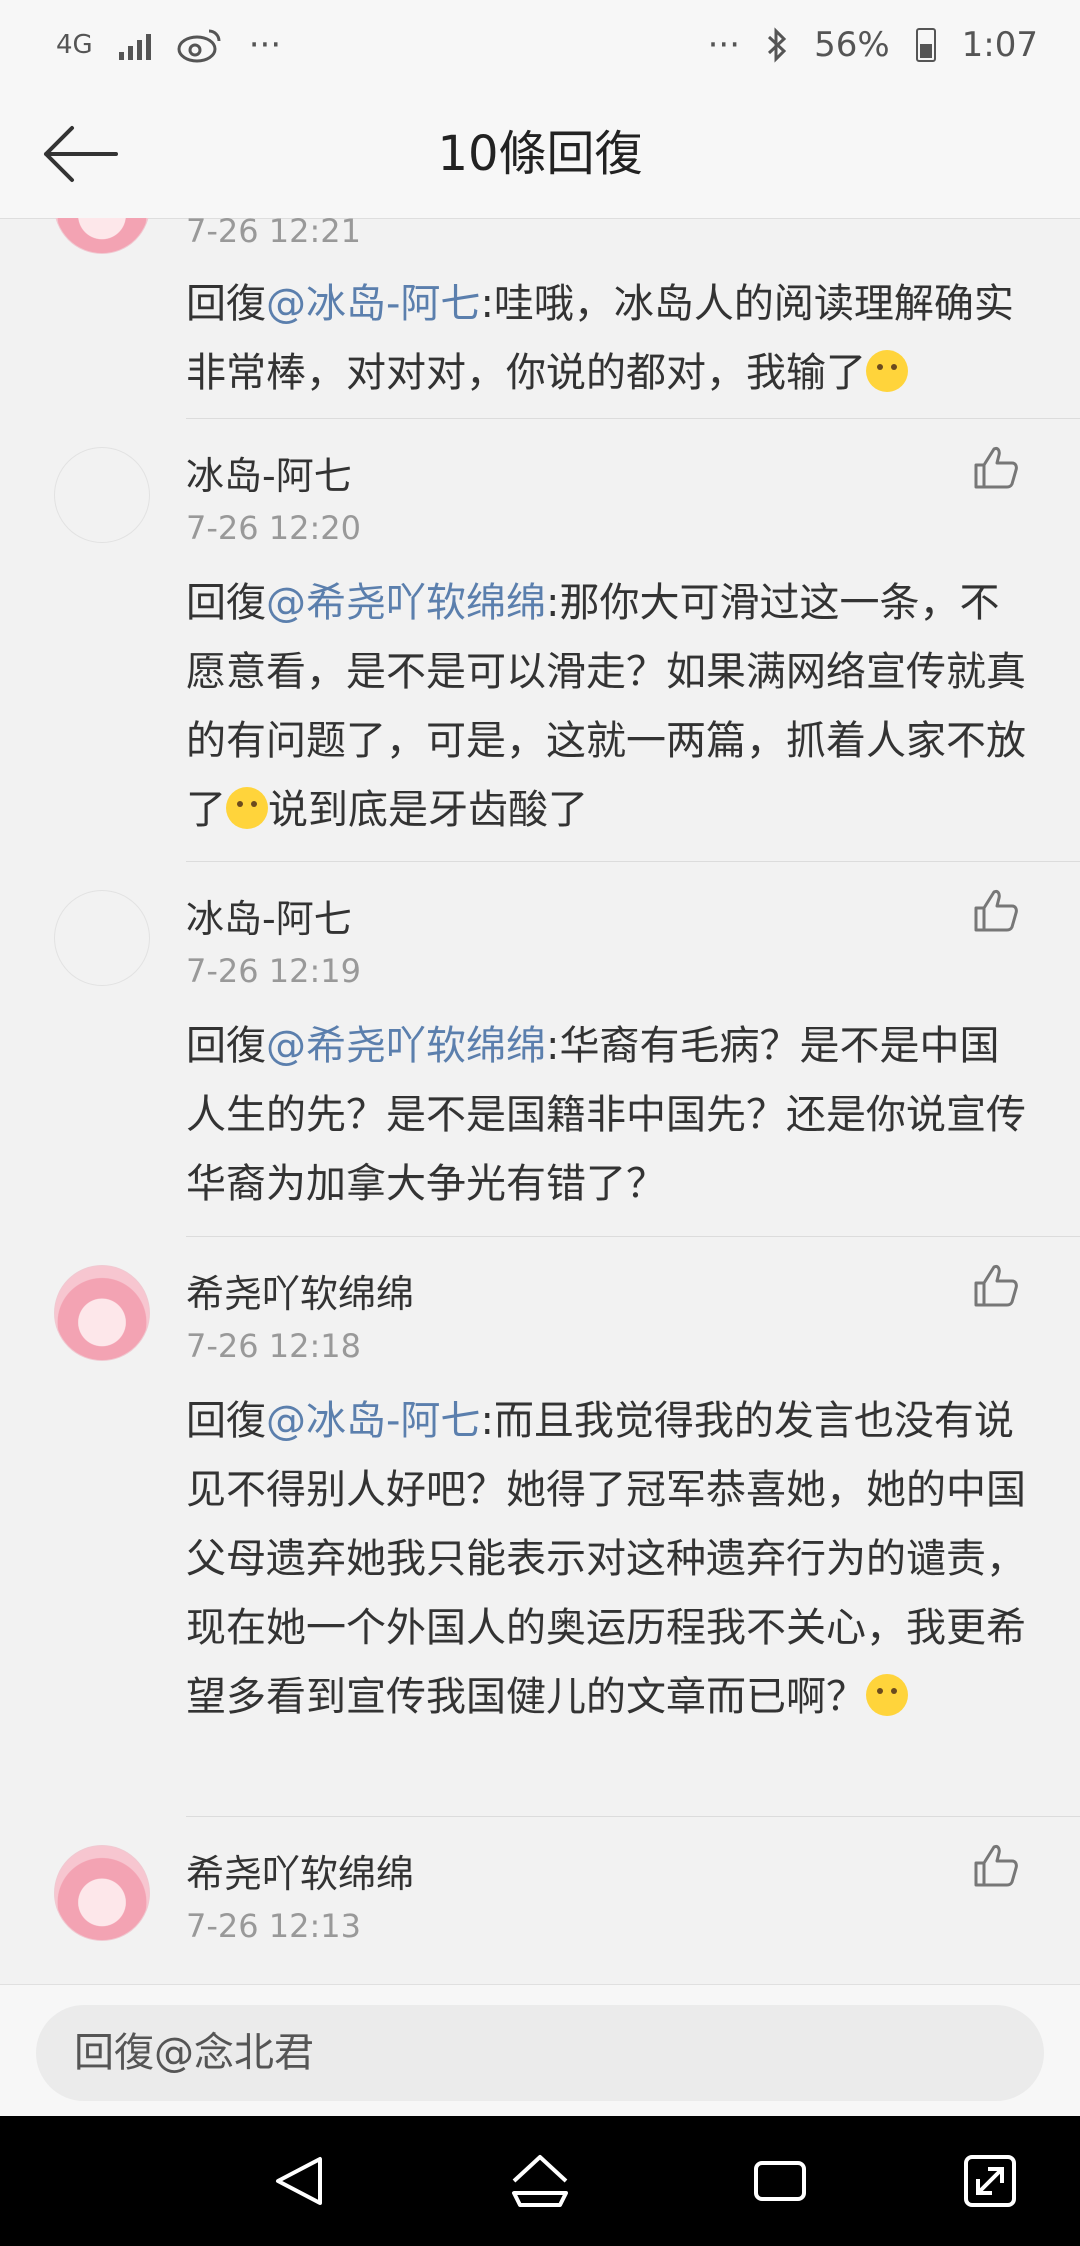  What do you see at coordinates (999, 45) in the screenshot?
I see `clock: 1:07` at bounding box center [999, 45].